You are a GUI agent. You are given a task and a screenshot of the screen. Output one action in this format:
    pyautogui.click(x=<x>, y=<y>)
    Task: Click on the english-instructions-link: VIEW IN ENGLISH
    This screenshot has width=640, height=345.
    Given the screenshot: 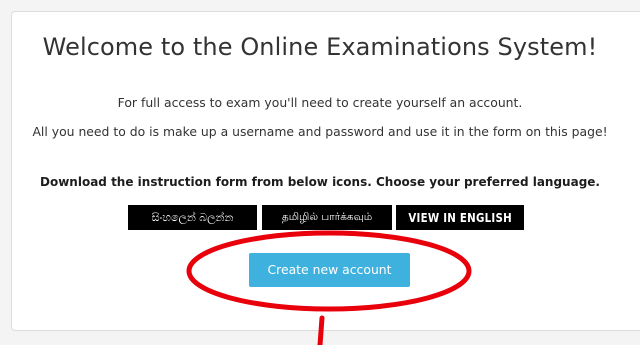 What is the action you would take?
    pyautogui.click(x=460, y=217)
    